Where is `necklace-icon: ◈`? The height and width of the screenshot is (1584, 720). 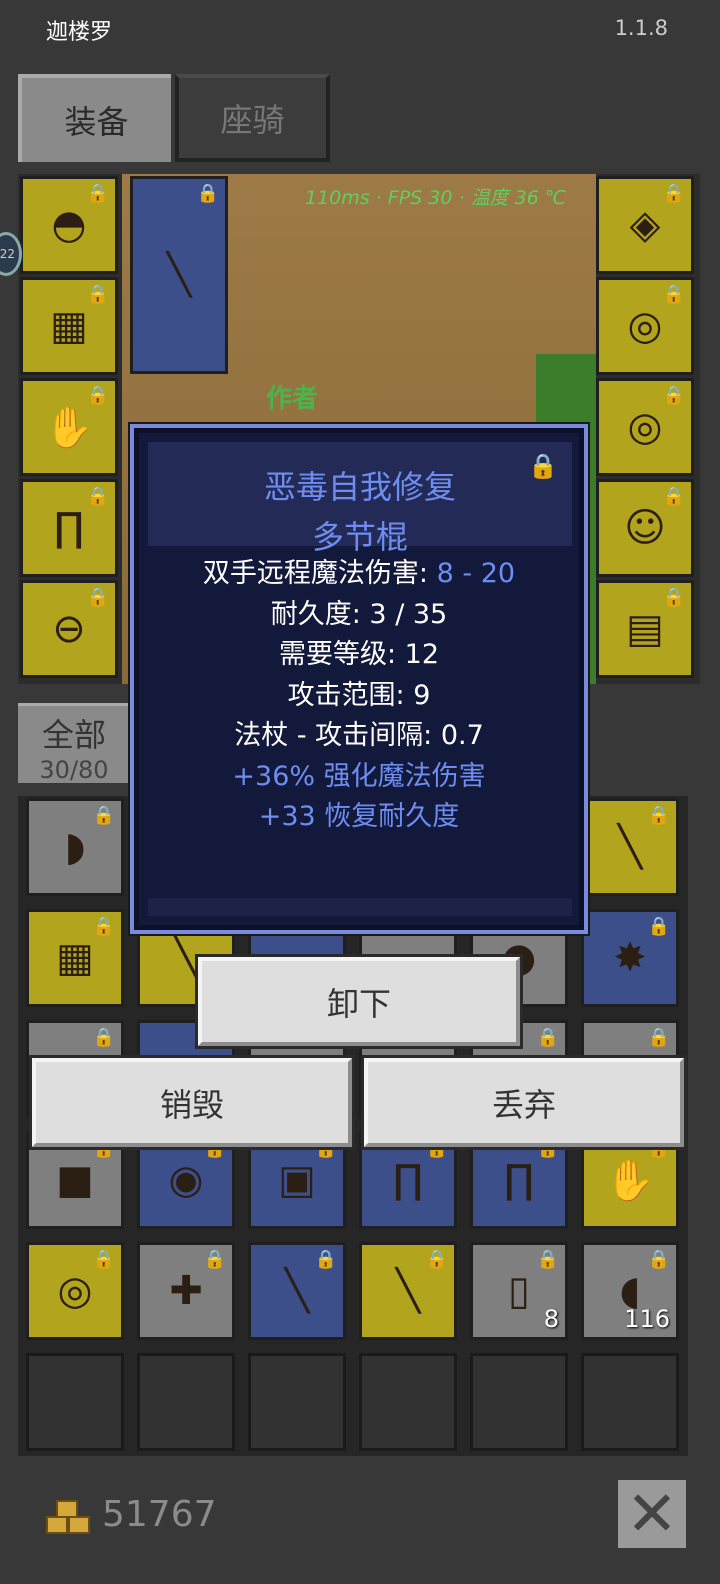
necklace-icon: ◈ is located at coordinates (645, 225).